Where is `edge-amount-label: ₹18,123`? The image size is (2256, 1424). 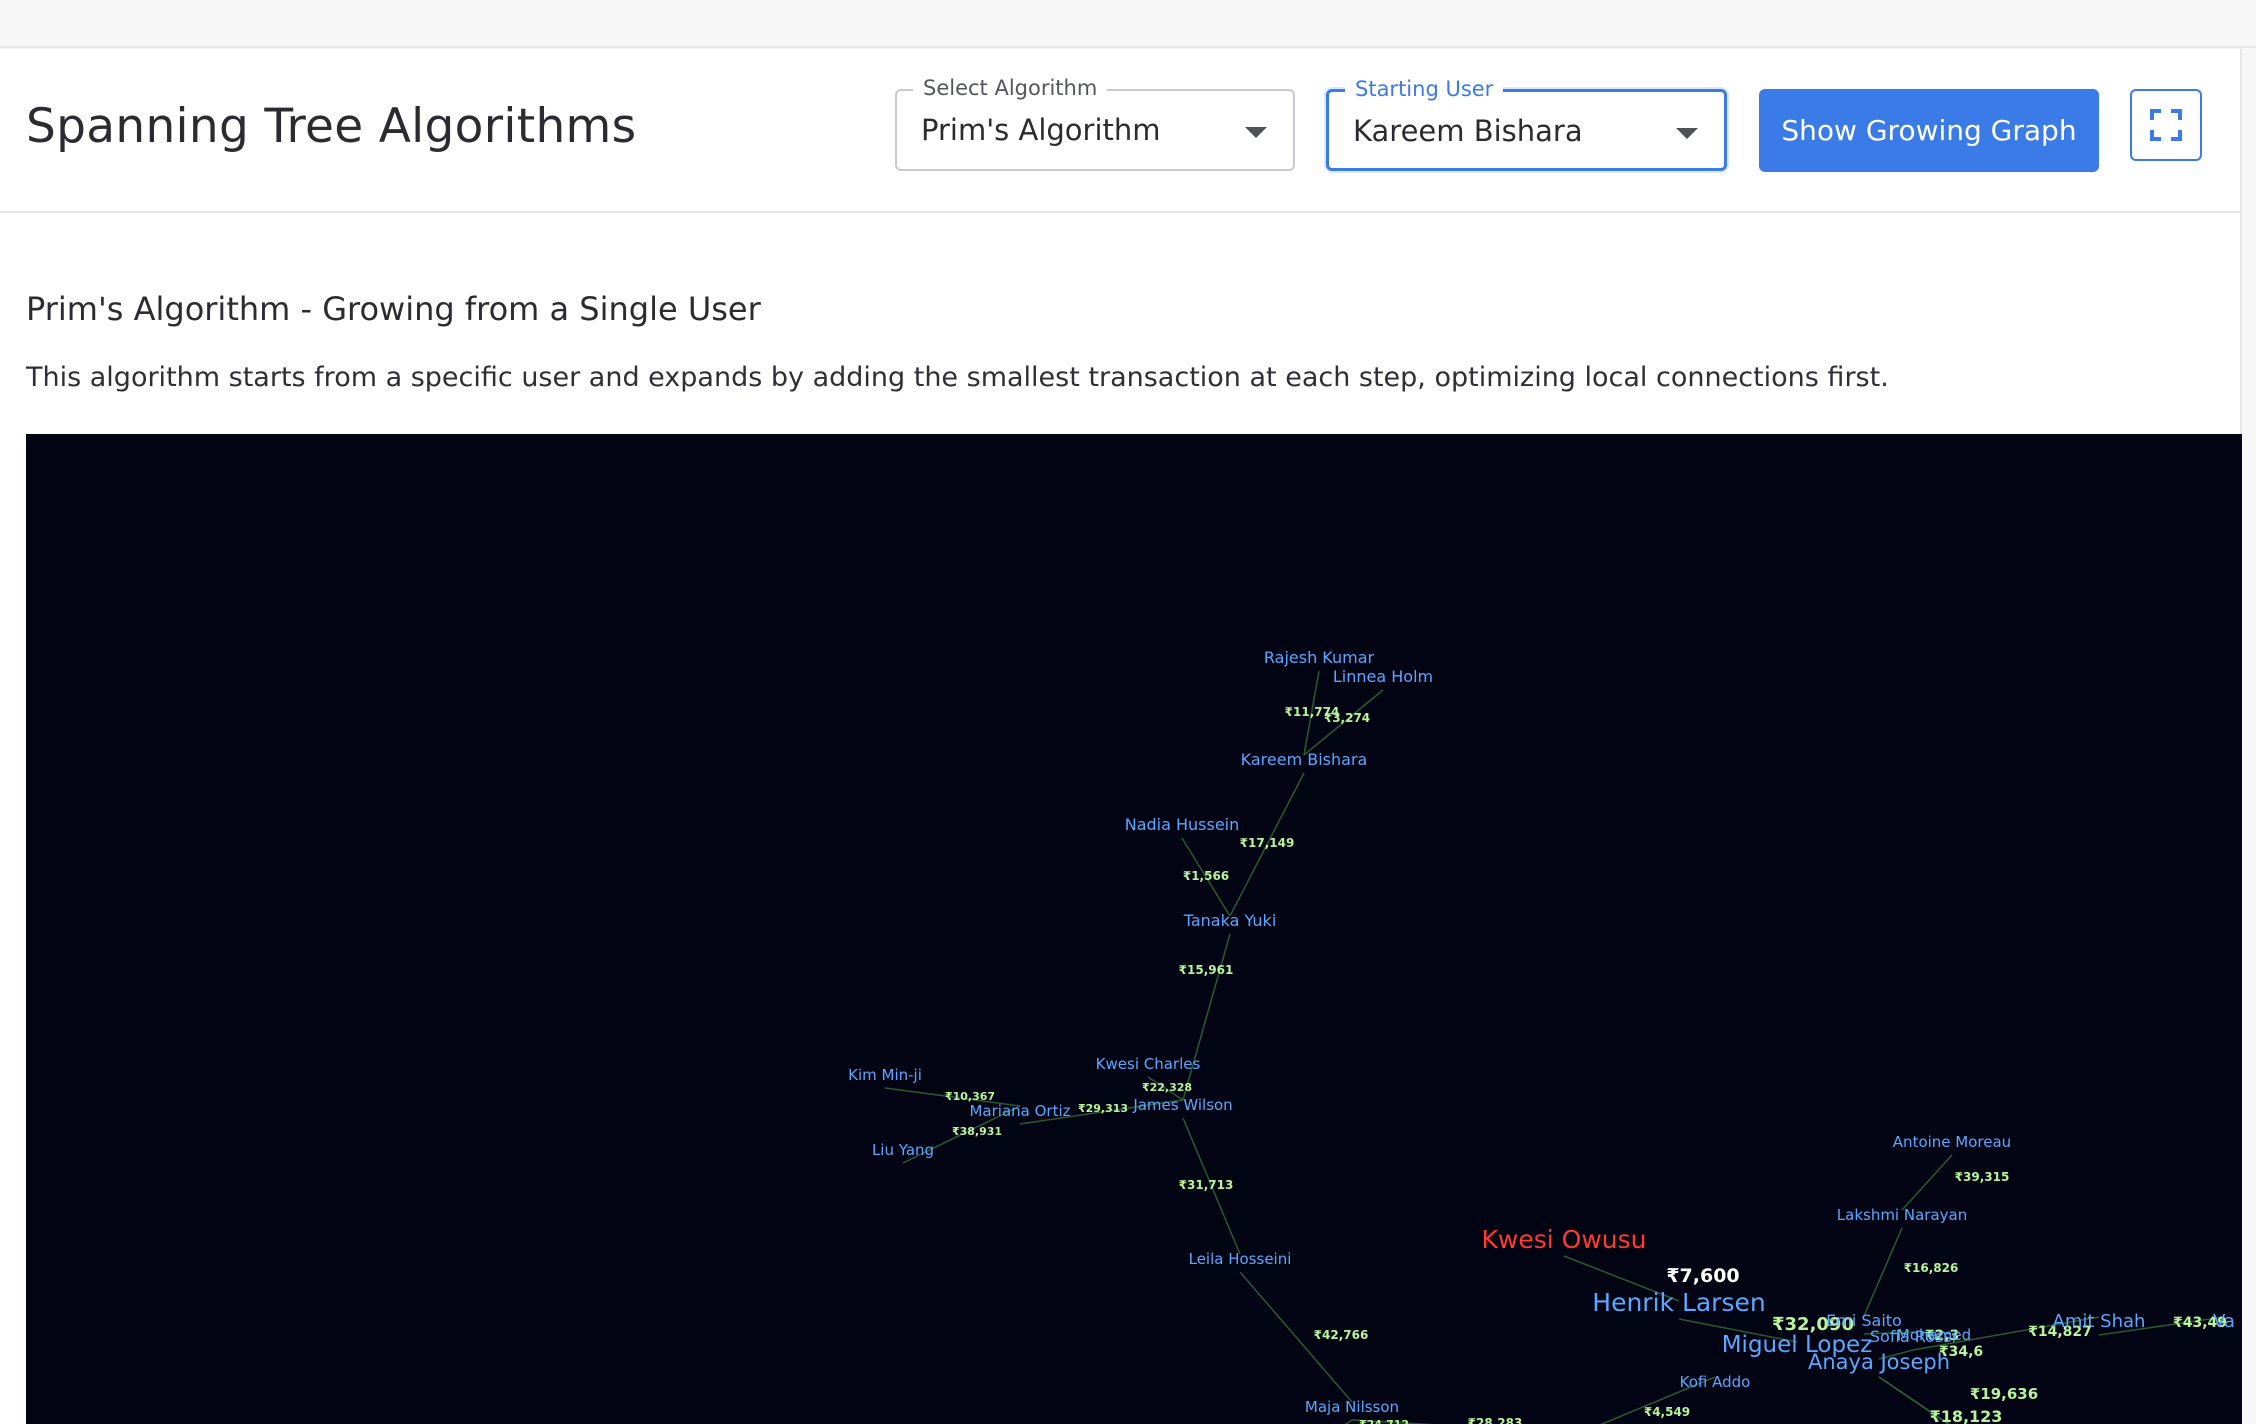 edge-amount-label: ₹18,123 is located at coordinates (1966, 1415).